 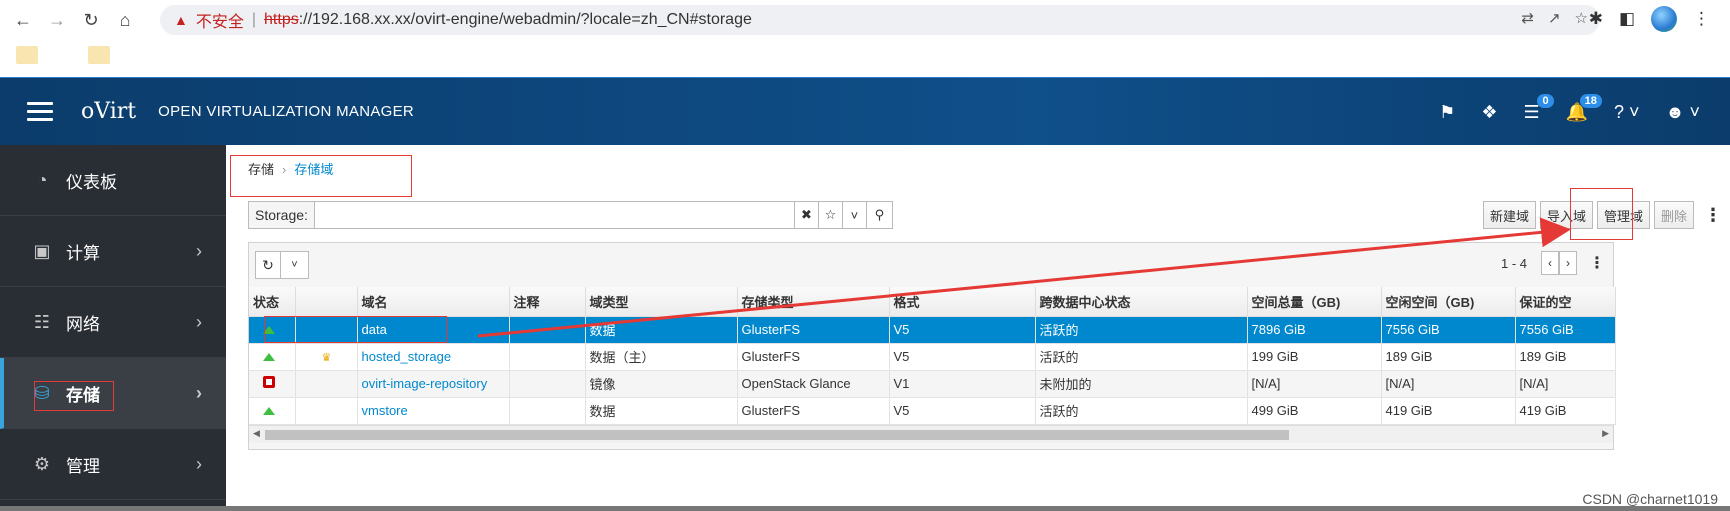 I want to click on sidebar-item-dashboard: ◔ 仪表板, so click(x=113, y=180).